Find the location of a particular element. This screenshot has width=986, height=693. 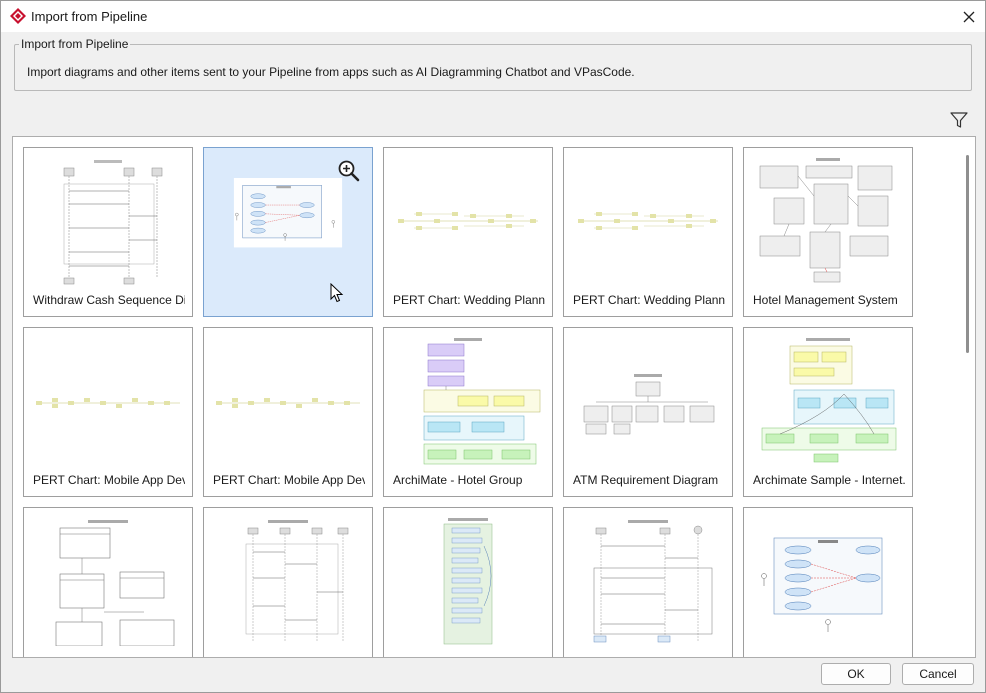

window-title: Import from Pipeline is located at coordinates (89, 16).